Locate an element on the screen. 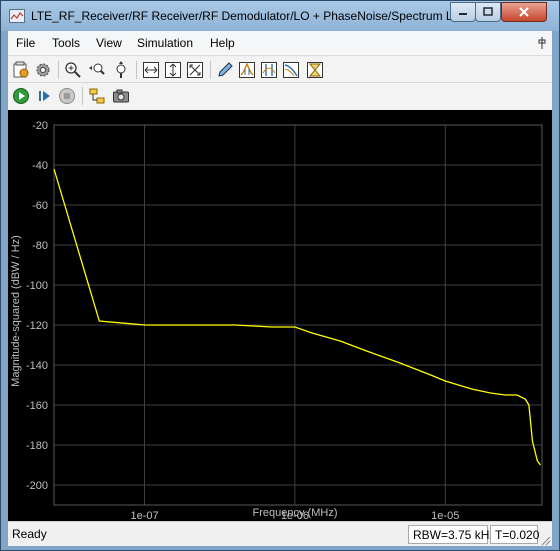  matlab-scope-icon is located at coordinates (17, 16).